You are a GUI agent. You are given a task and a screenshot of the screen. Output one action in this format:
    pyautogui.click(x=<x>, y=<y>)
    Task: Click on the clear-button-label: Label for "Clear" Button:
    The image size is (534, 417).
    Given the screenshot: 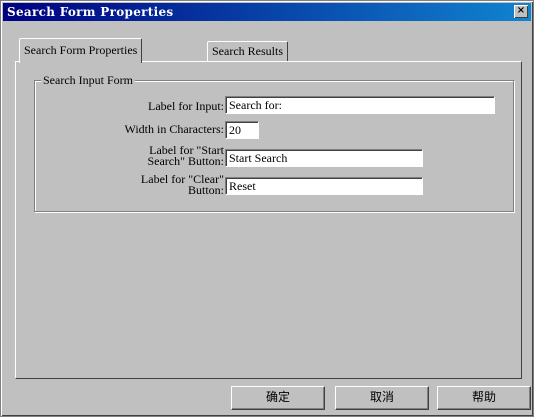 What is the action you would take?
    pyautogui.click(x=182, y=184)
    